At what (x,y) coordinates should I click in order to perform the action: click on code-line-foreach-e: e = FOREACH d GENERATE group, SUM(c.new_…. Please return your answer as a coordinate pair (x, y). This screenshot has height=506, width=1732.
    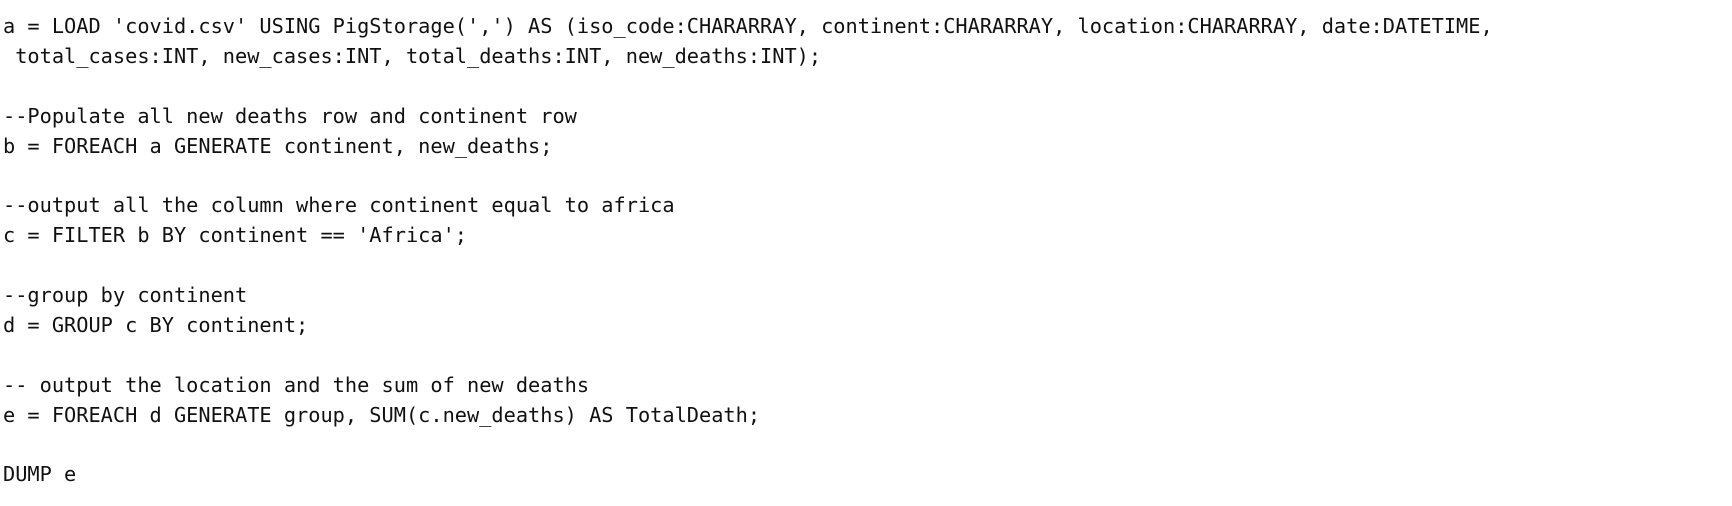
    Looking at the image, I should click on (865, 416).